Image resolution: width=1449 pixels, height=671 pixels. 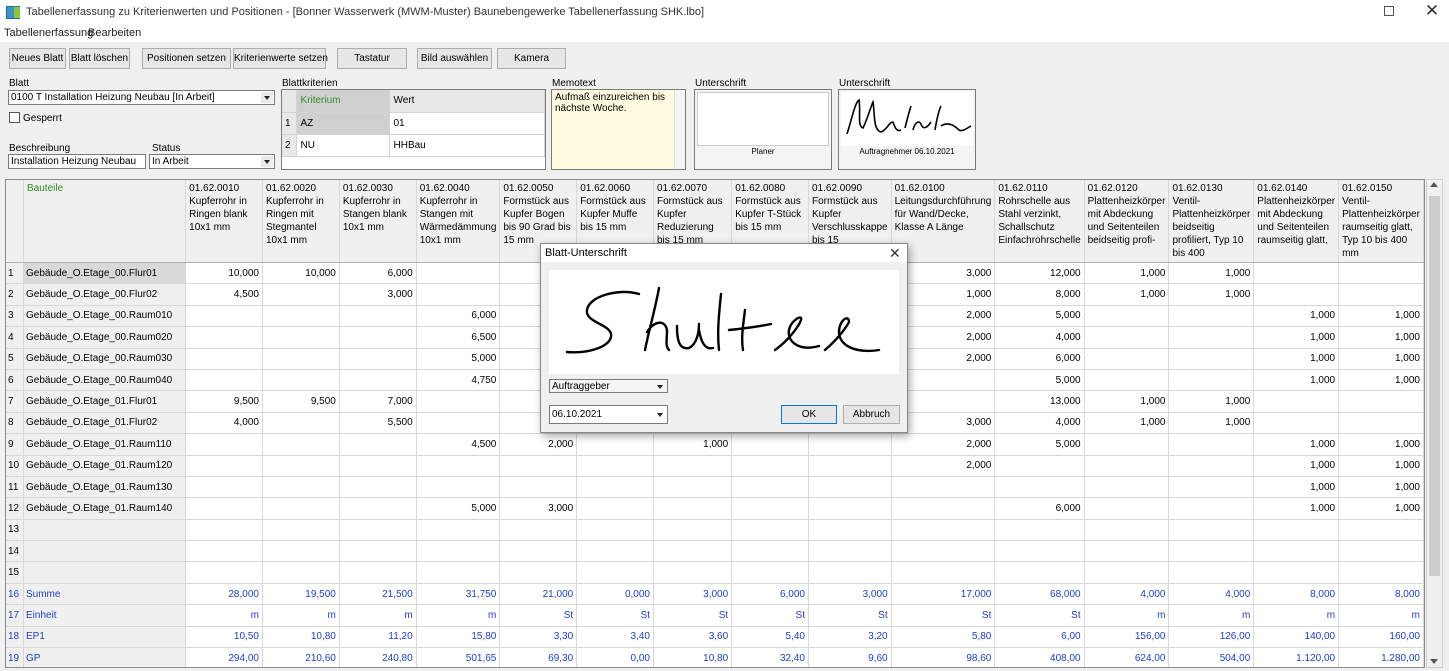 What do you see at coordinates (1039, 637) in the screenshot?
I see `grid-cell: 6,00` at bounding box center [1039, 637].